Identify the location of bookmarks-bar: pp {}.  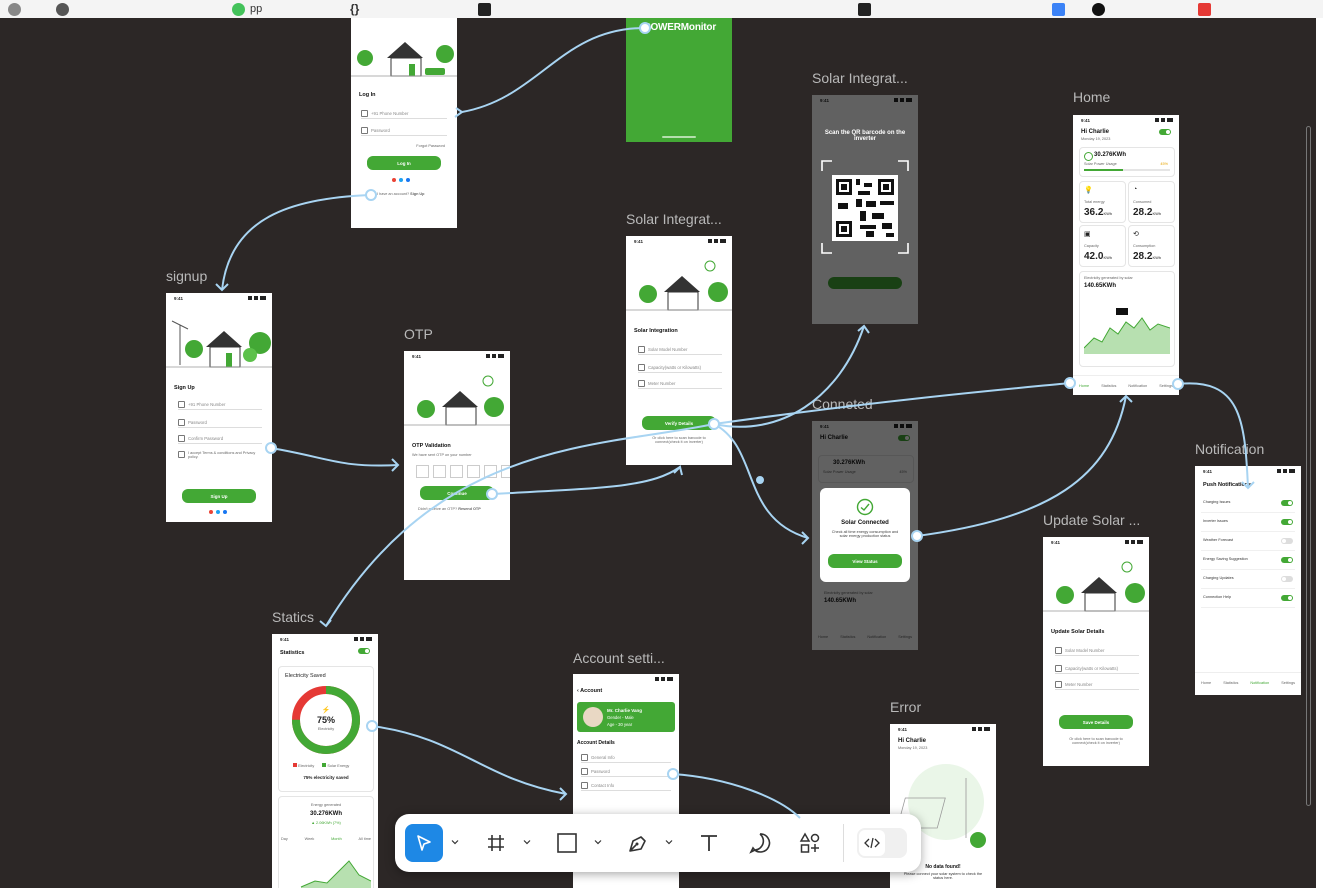
(661, 9).